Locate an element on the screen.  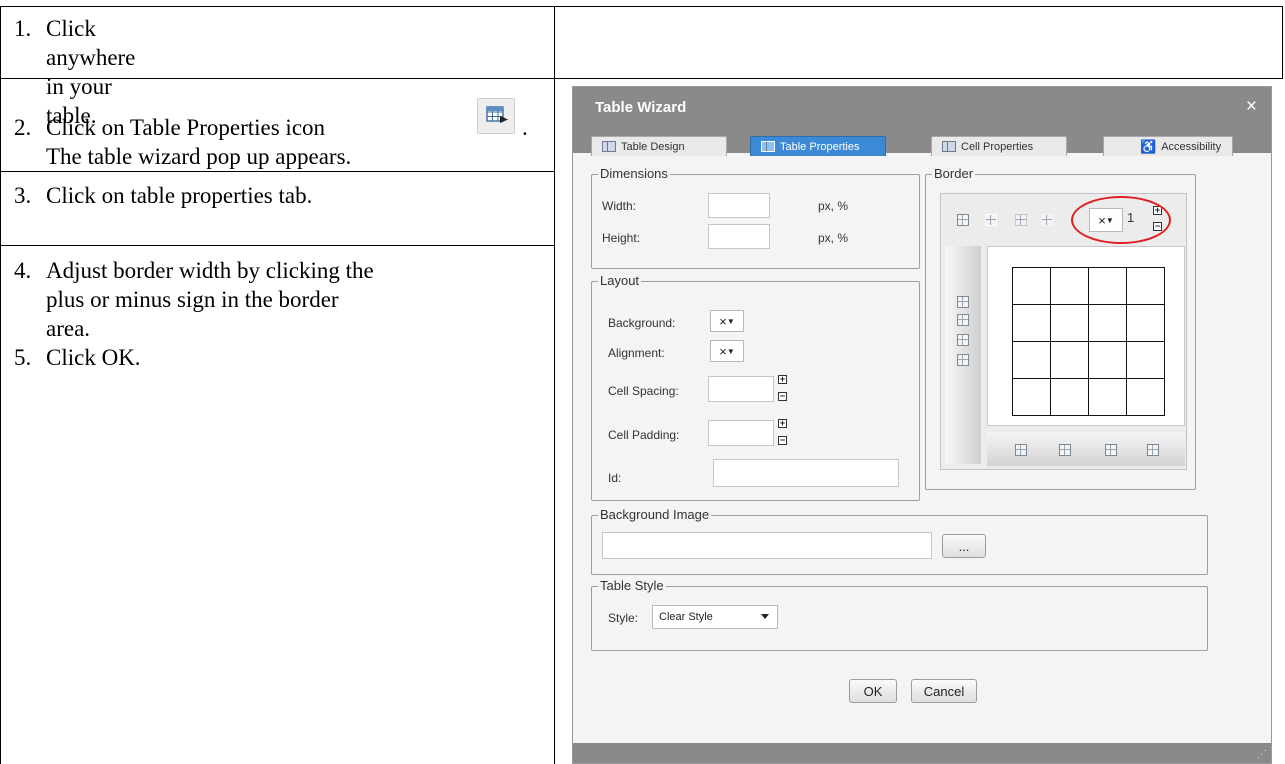
chevron-down-icon is located at coordinates (765, 616).